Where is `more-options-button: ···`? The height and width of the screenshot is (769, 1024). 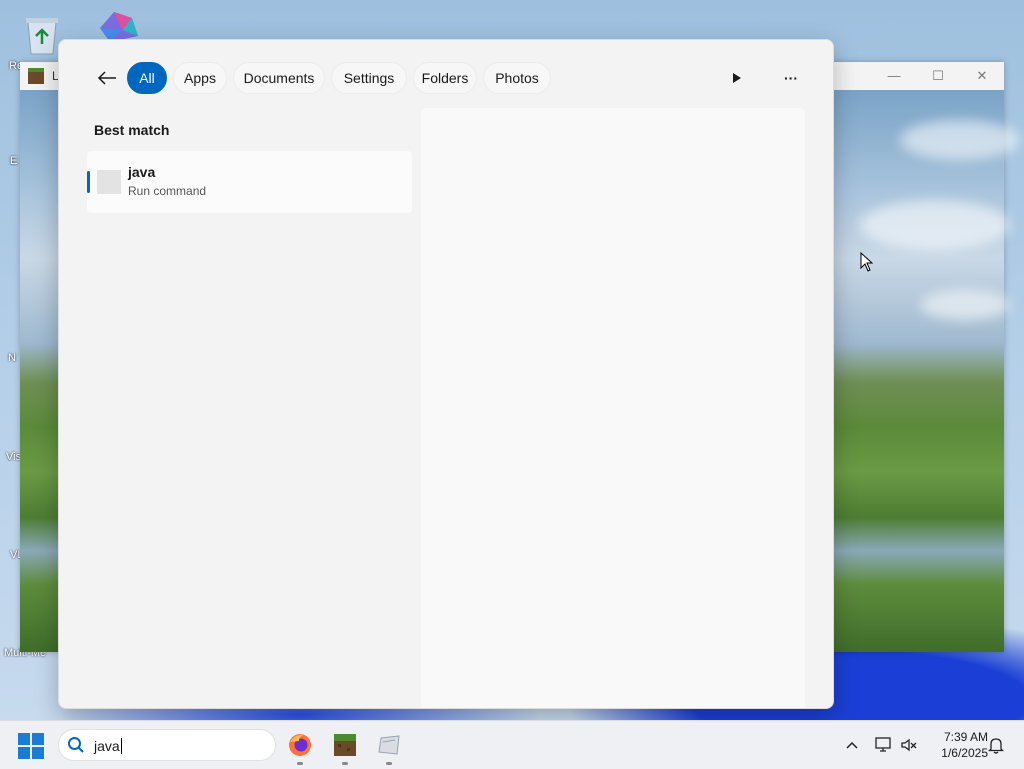 more-options-button: ··· is located at coordinates (791, 78).